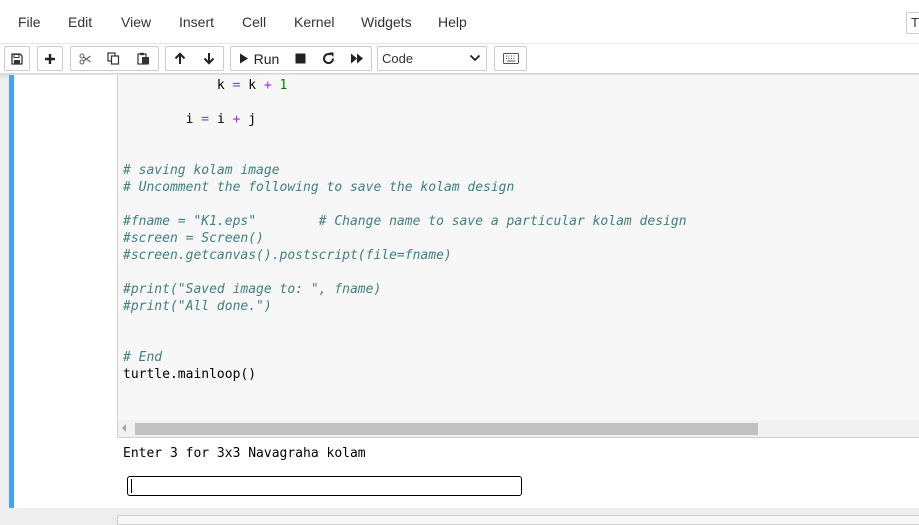 The image size is (919, 525). I want to click on restart-icon, so click(328, 58).